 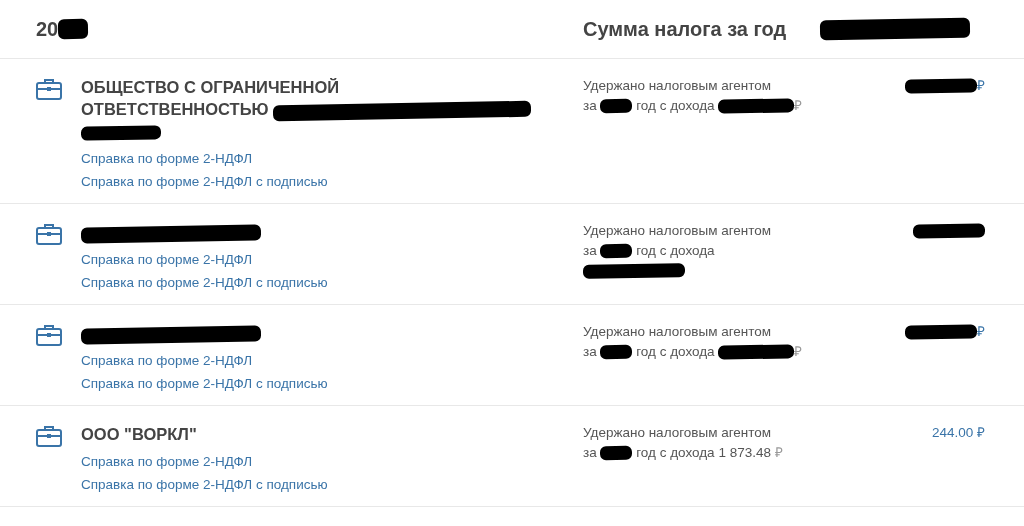 I want to click on income-amount: 1 873.48, so click(x=744, y=452).